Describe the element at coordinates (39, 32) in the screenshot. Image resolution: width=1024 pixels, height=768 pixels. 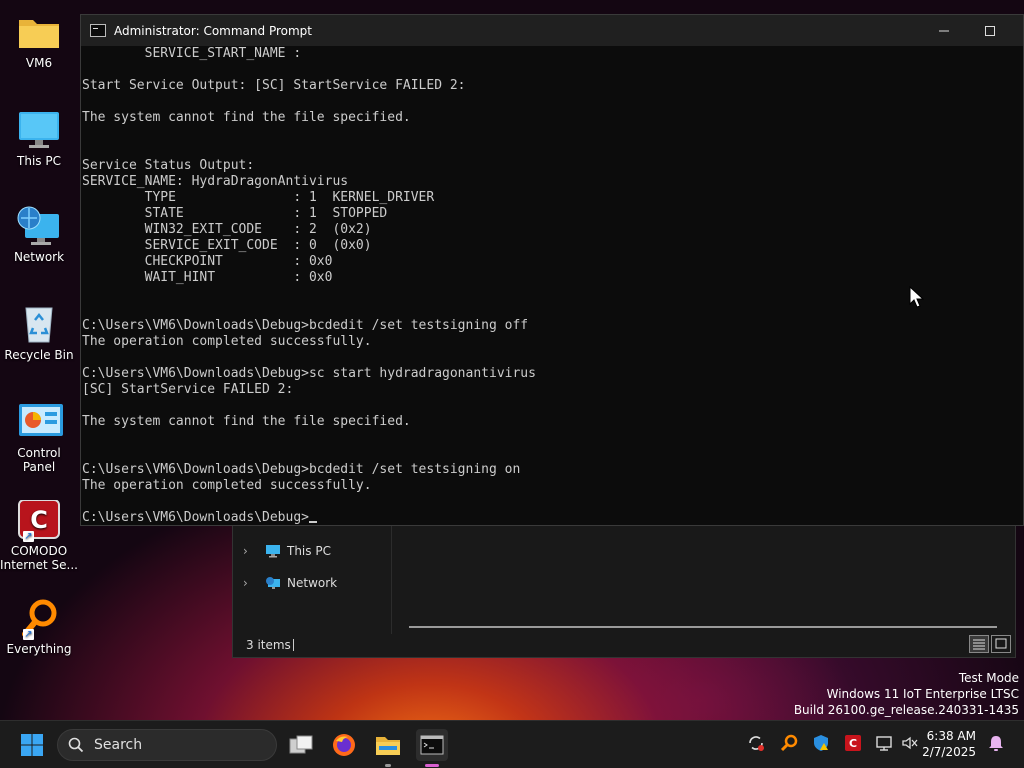
I see `folder-icon` at that location.